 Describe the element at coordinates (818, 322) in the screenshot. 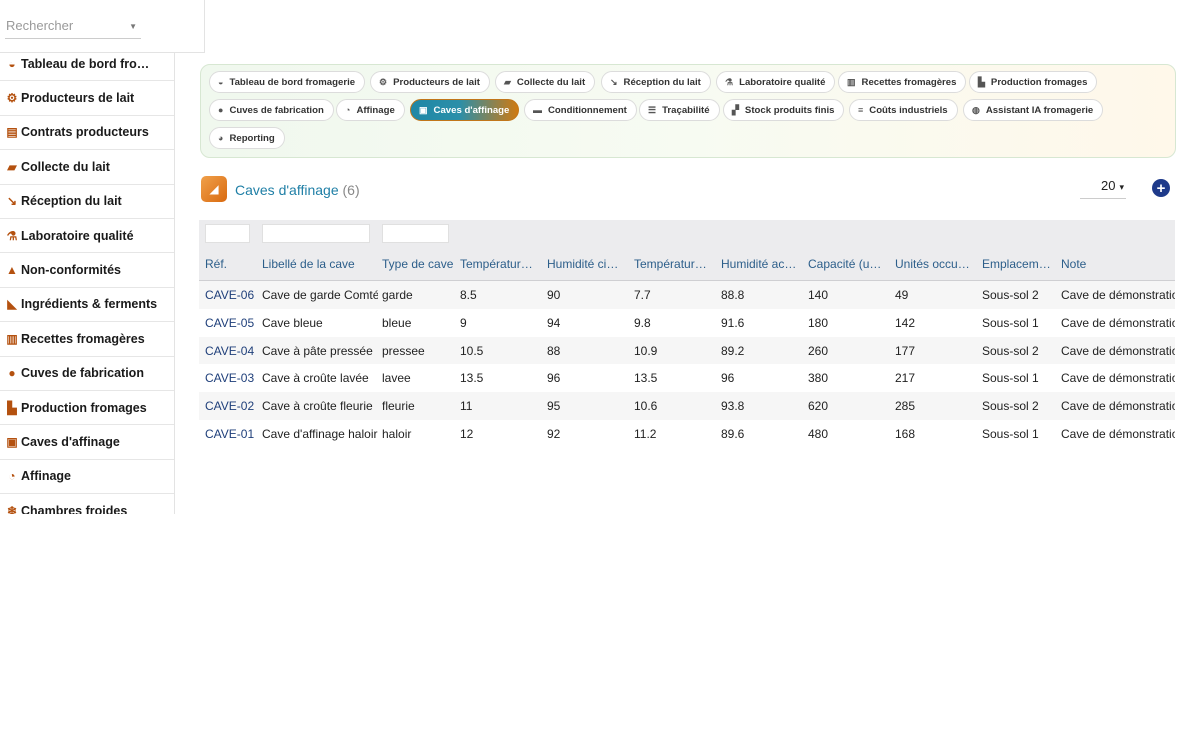

I see `cell-capacity: 180` at that location.